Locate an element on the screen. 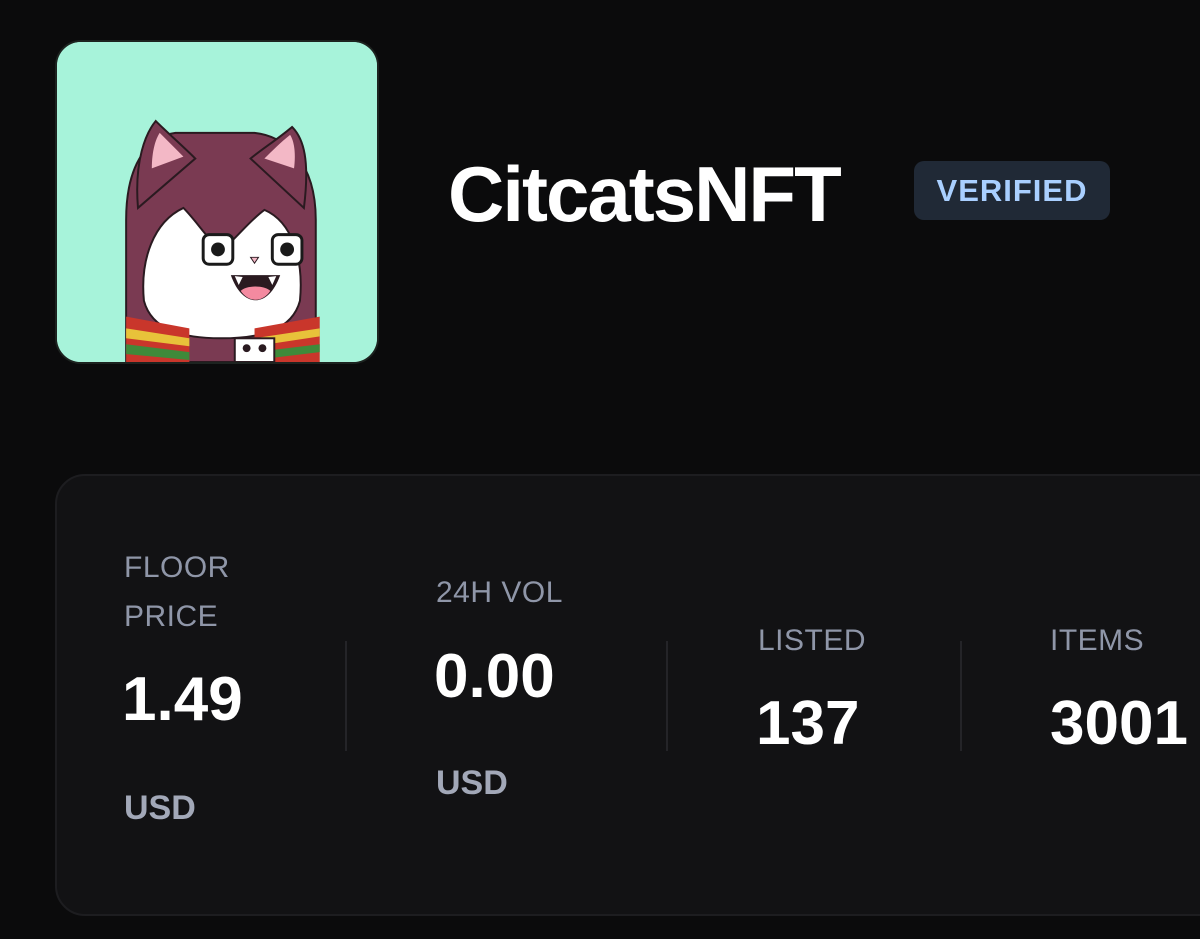 The width and height of the screenshot is (1200, 939). items-label: ITEMS is located at coordinates (1097, 640).